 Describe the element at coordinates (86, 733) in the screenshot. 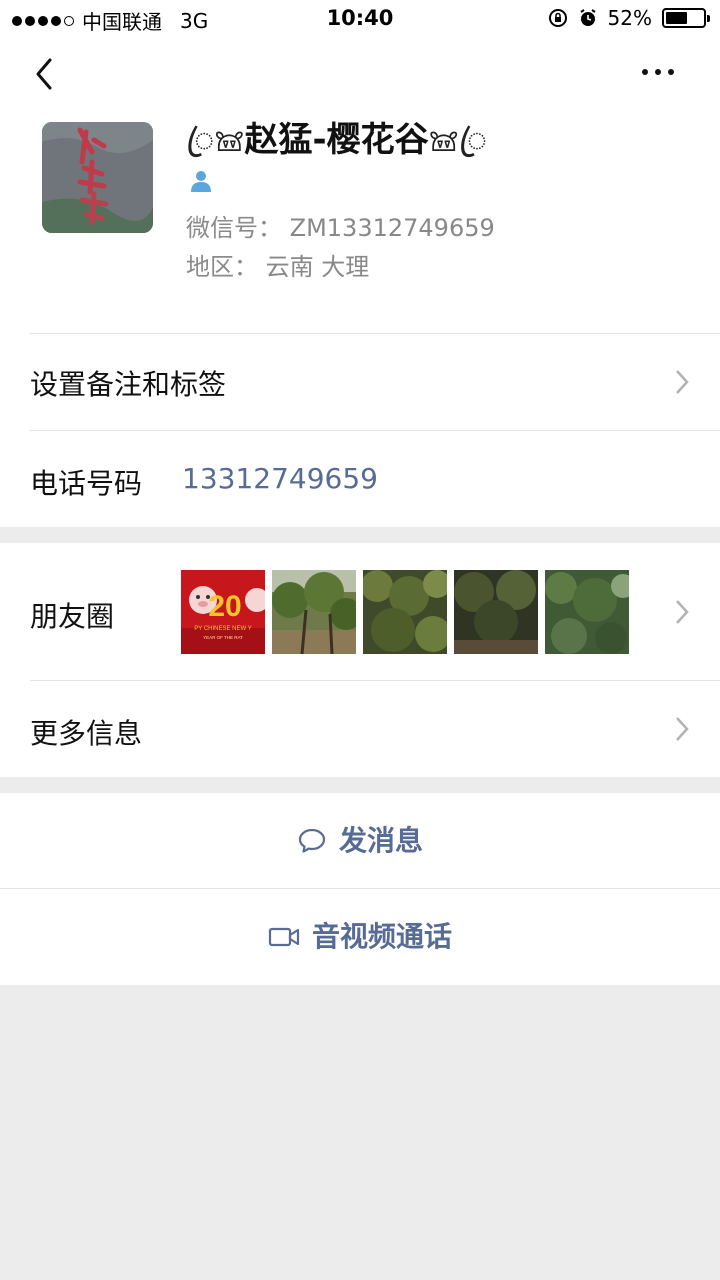

I see `more-info-label: 更多信息` at that location.